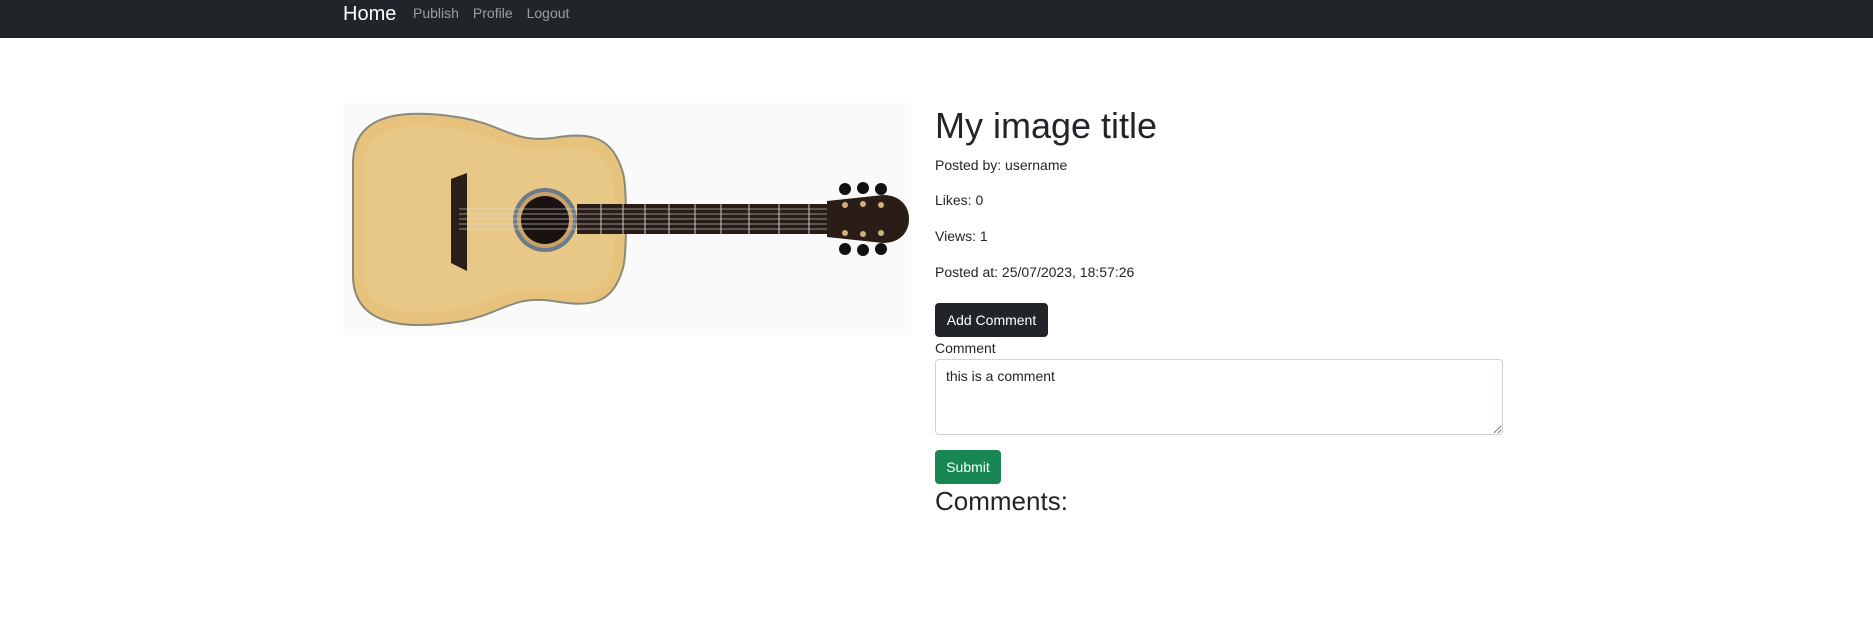  What do you see at coordinates (1035, 272) in the screenshot?
I see `posted-at-text: Posted at: 25/07/2023, 18:57:26` at bounding box center [1035, 272].